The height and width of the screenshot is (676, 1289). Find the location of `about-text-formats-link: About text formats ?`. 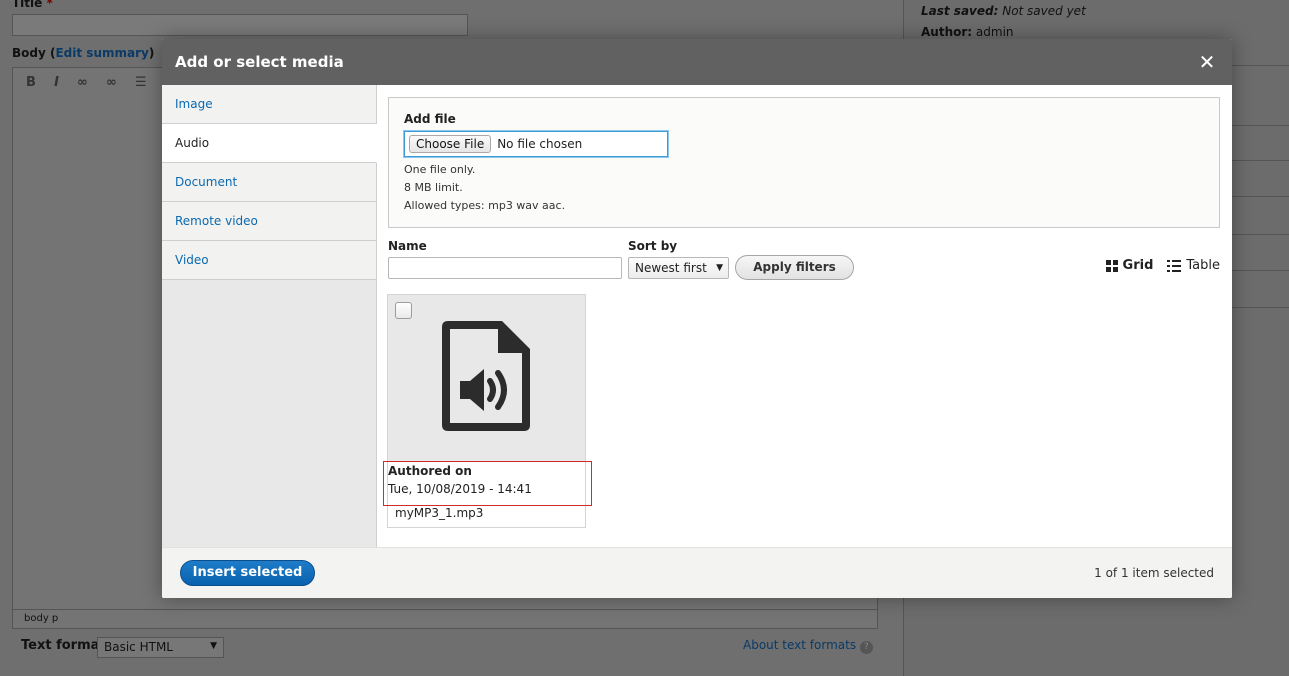

about-text-formats-link: About text formats ? is located at coordinates (808, 646).